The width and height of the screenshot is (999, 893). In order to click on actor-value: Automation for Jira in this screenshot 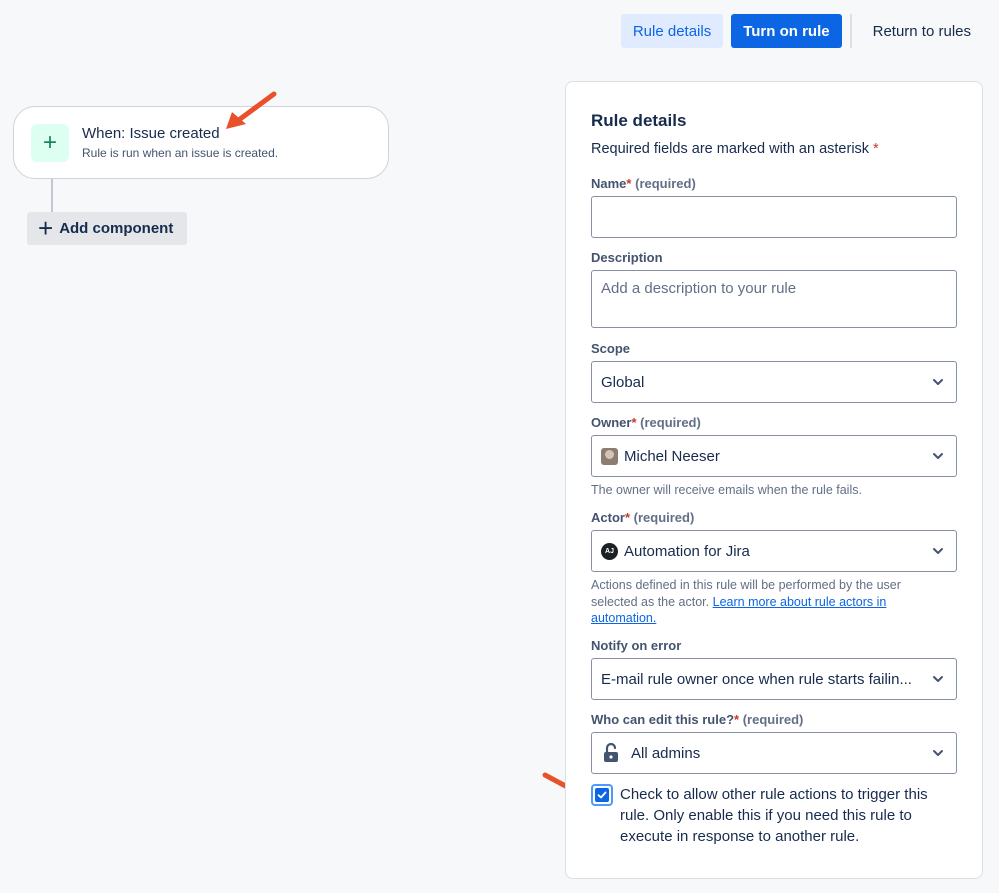, I will do `click(687, 551)`.